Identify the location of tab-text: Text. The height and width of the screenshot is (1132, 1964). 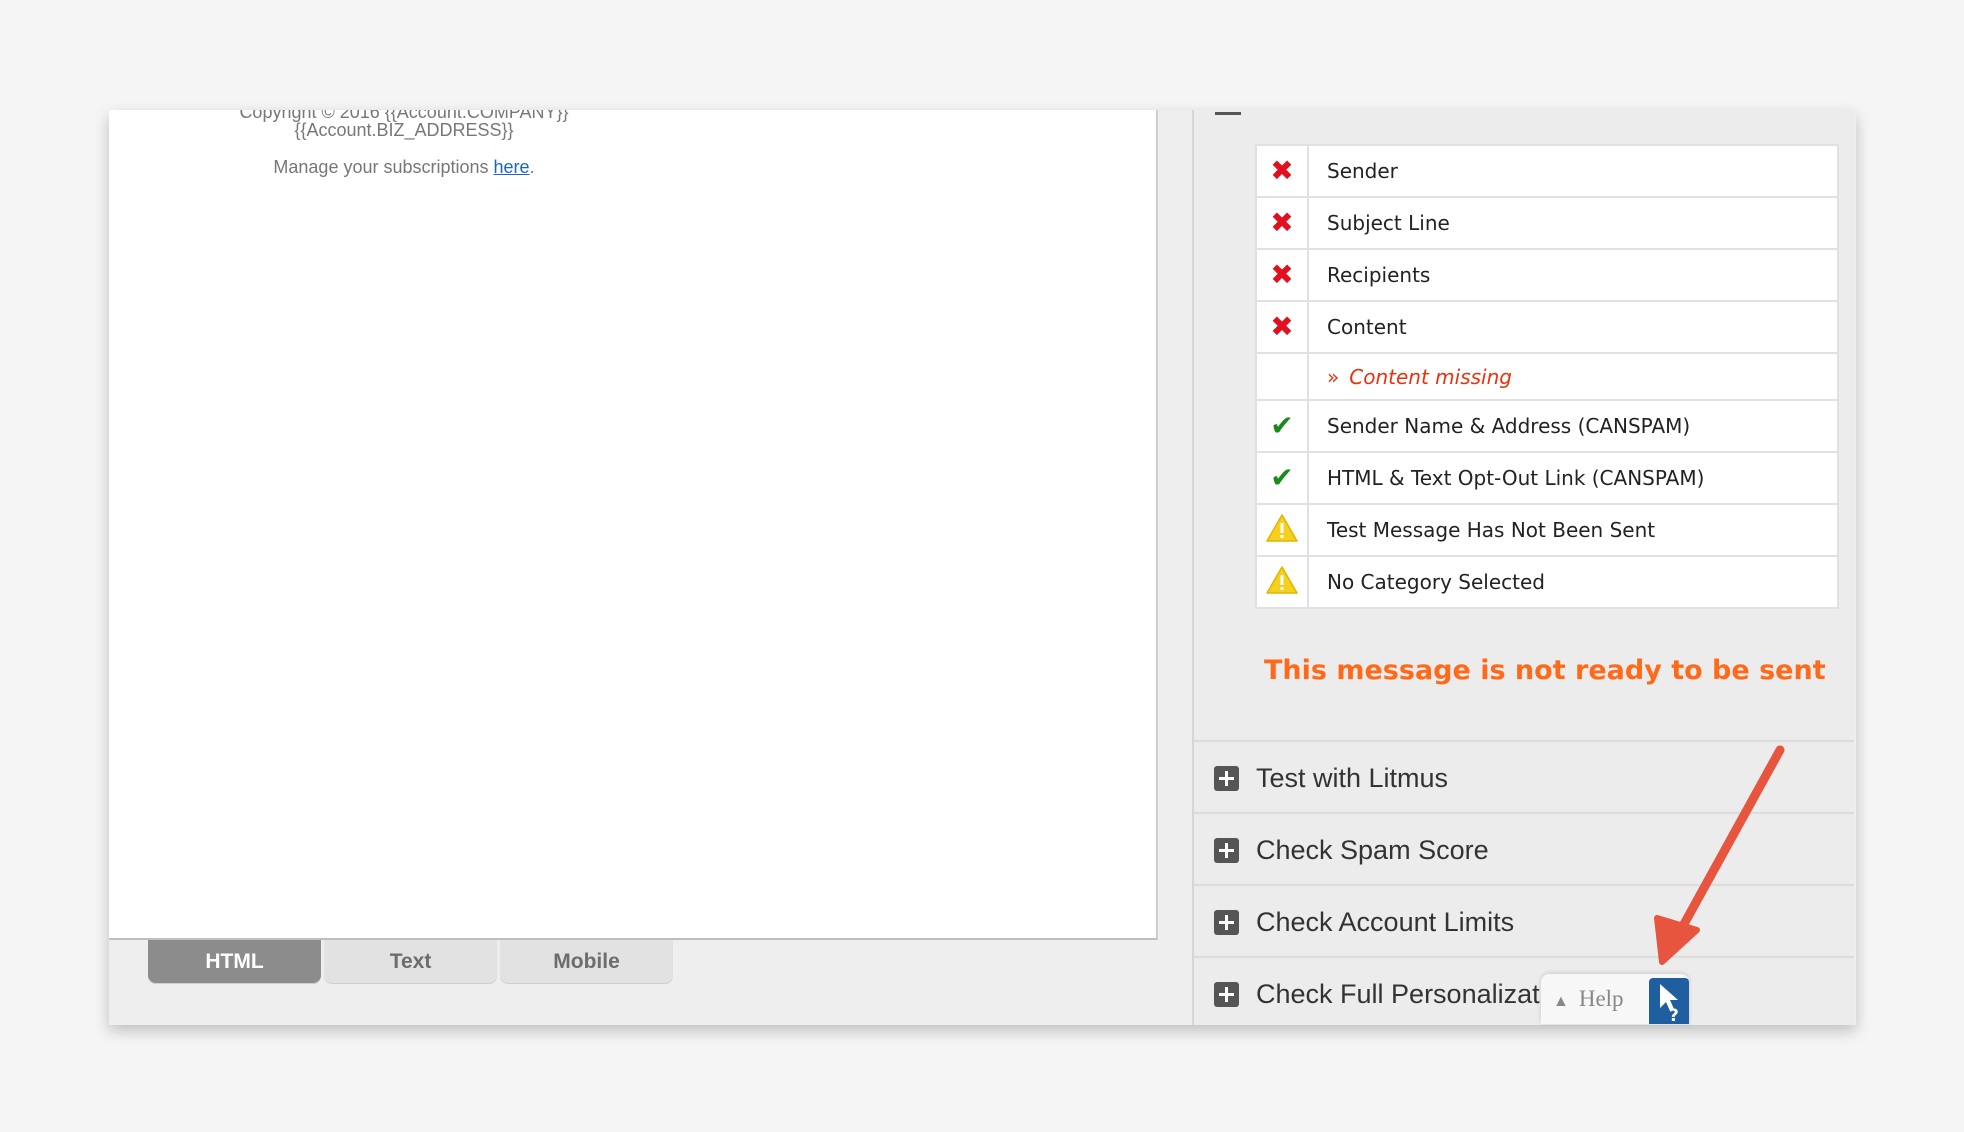
(410, 962).